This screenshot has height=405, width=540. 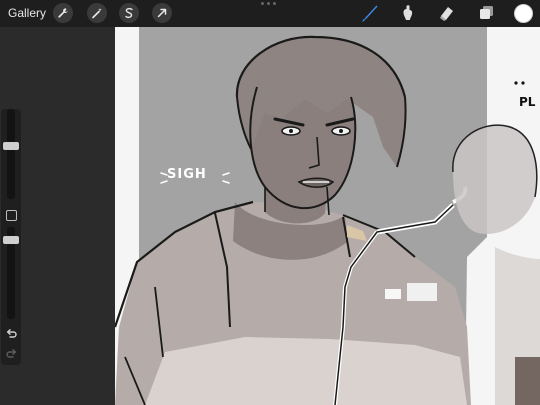 What do you see at coordinates (523, 13) in the screenshot?
I see `color-swatch-button` at bounding box center [523, 13].